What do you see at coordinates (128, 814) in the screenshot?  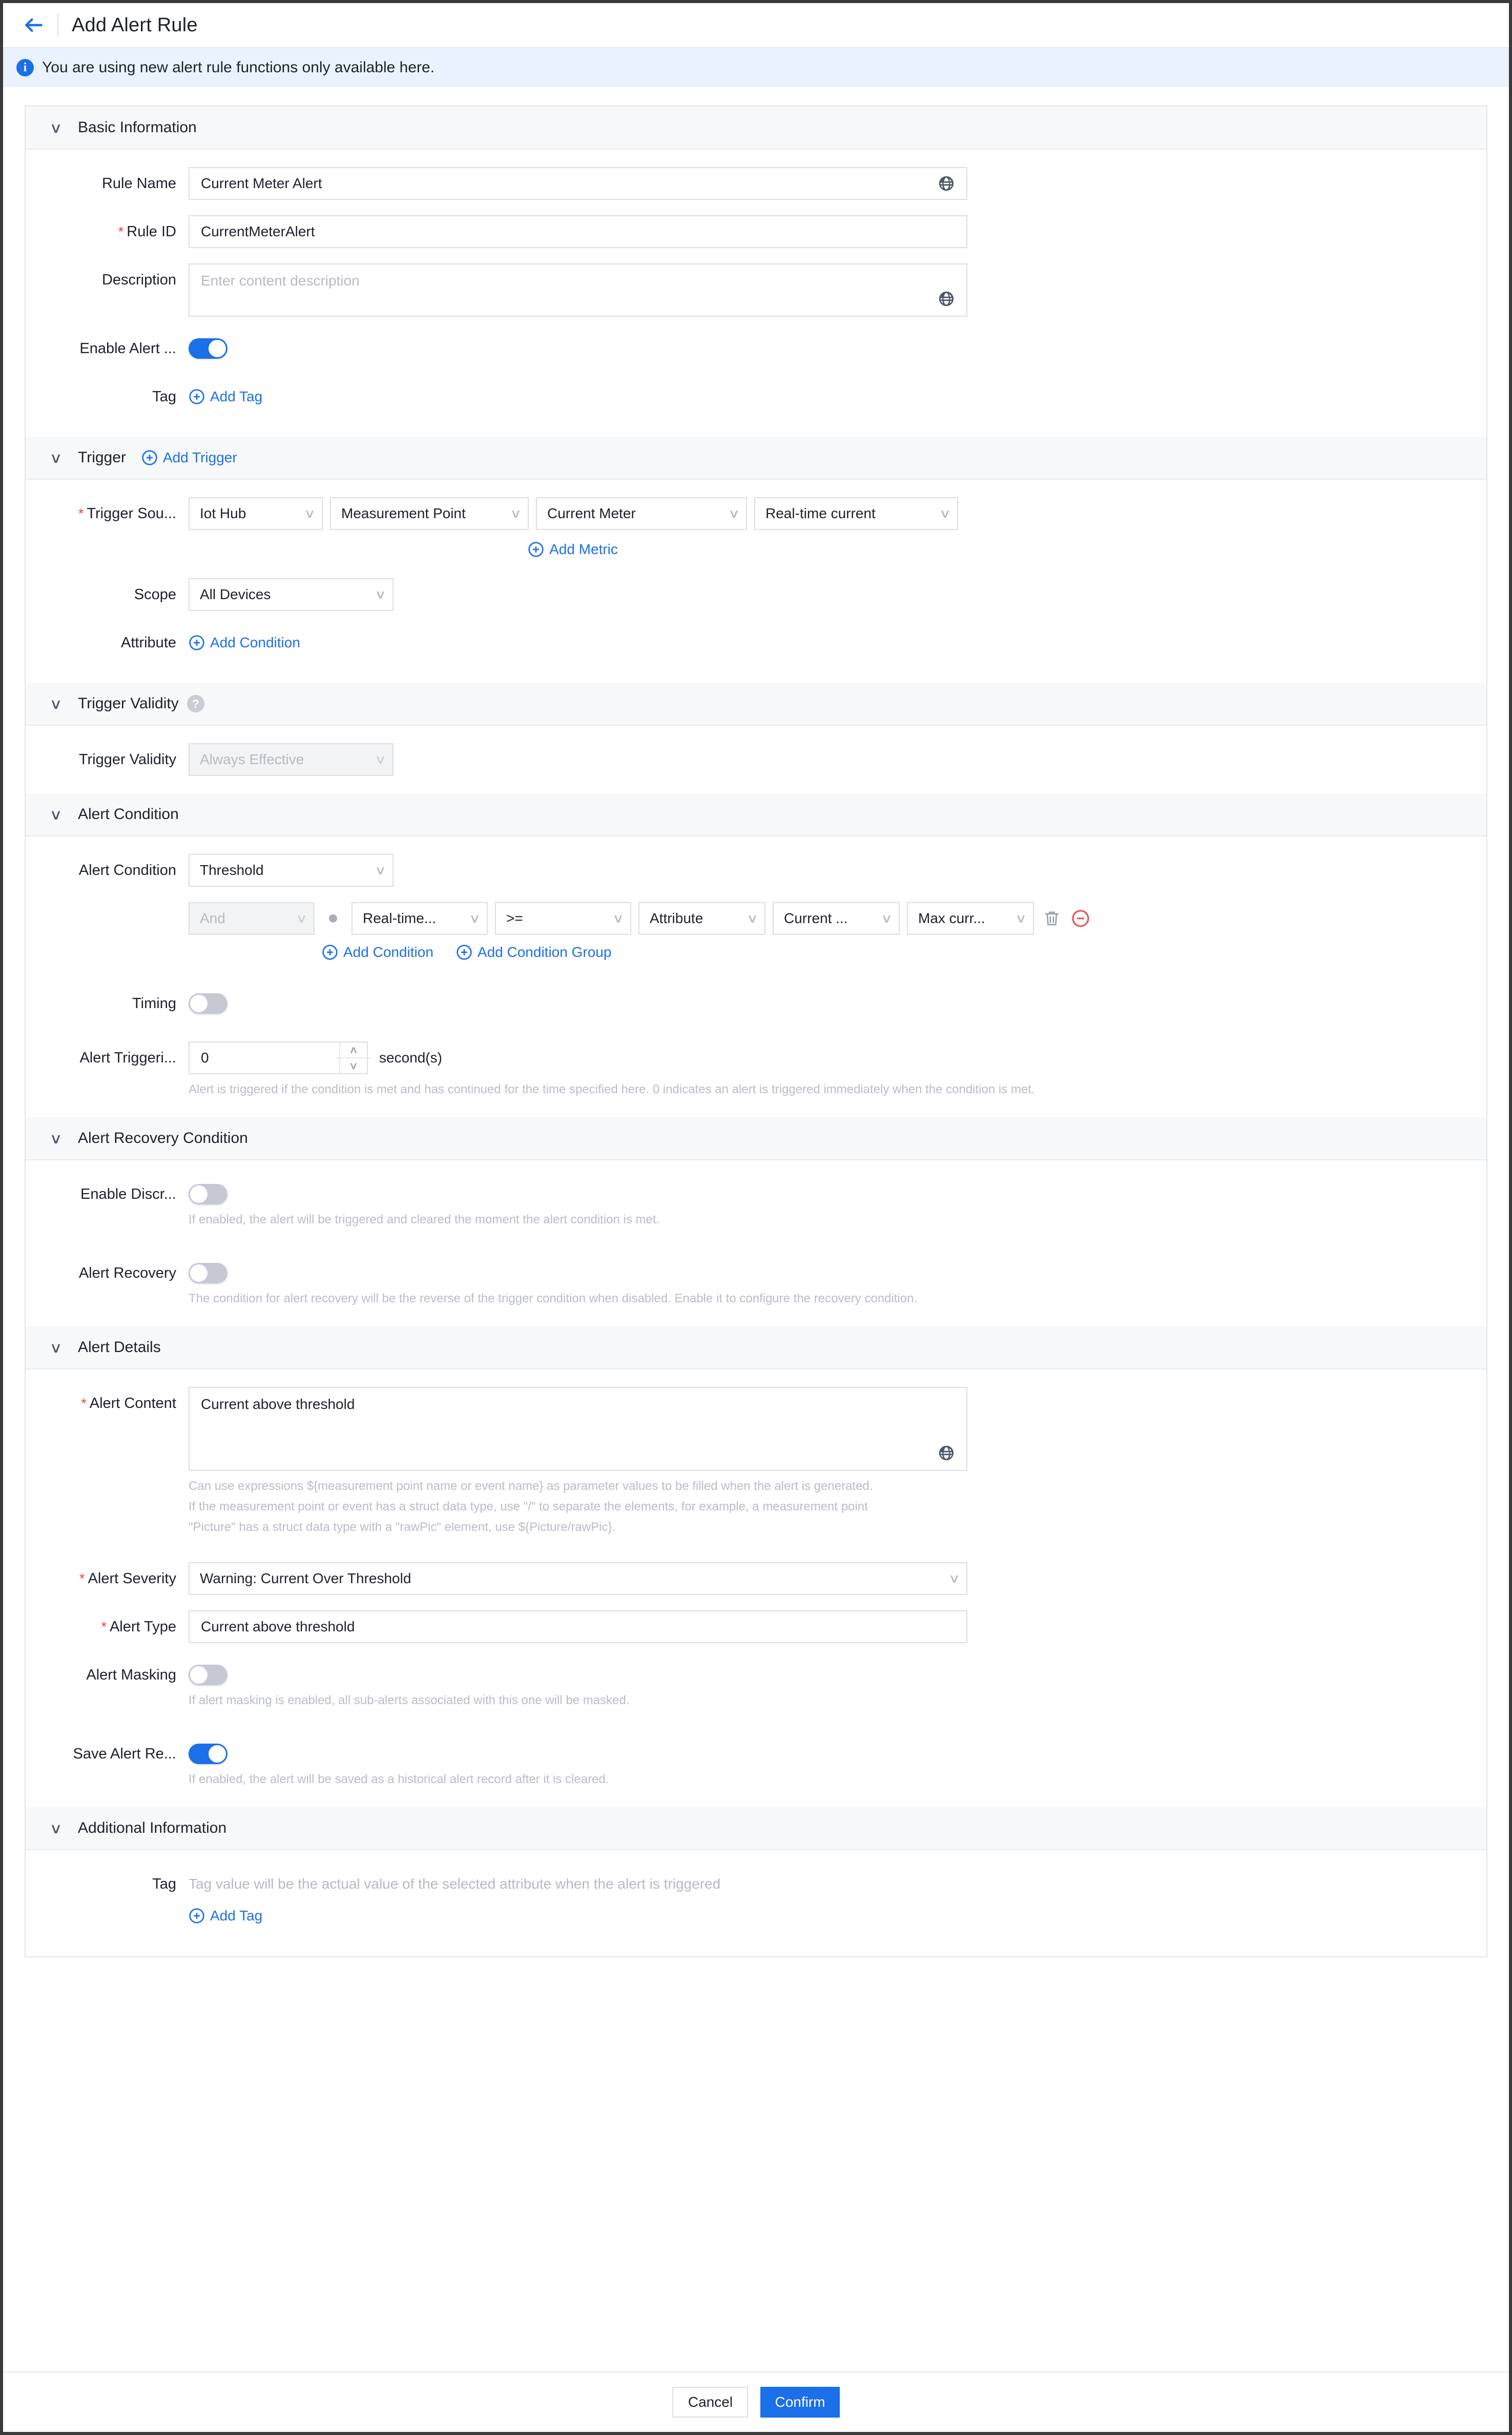 I see `section-title: Alert Condition` at bounding box center [128, 814].